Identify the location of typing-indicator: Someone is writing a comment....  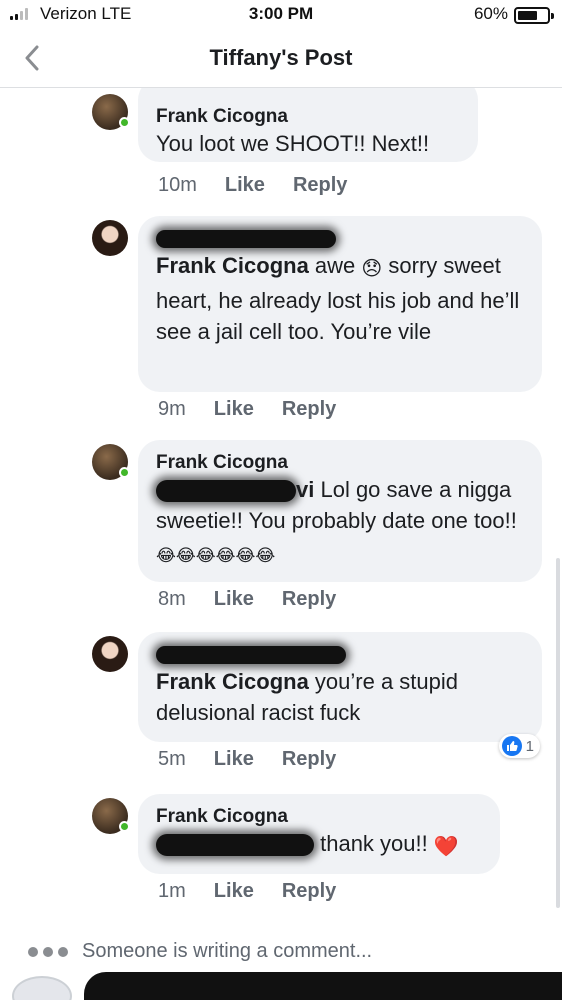
(200, 951).